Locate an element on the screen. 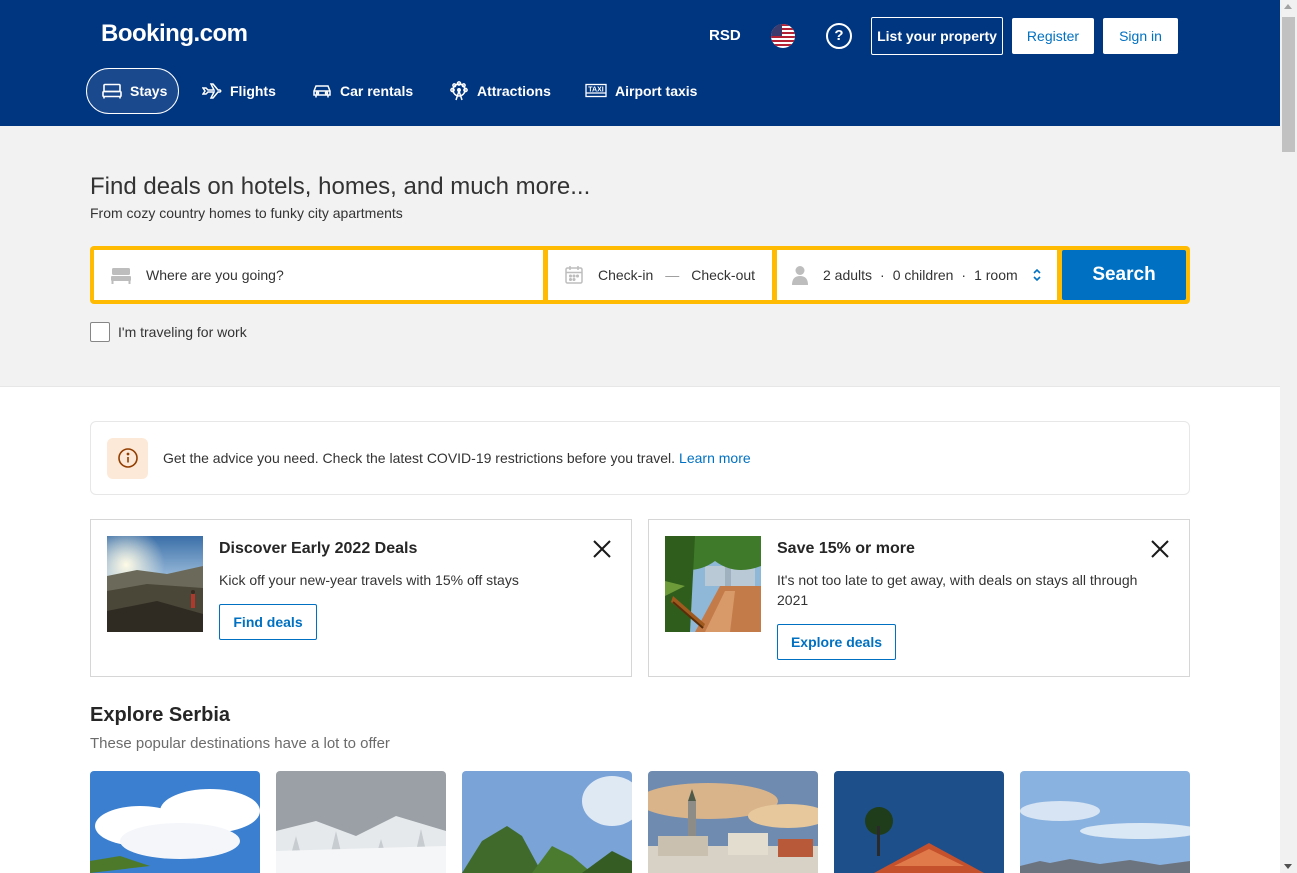 This screenshot has height=873, width=1297. car-icon is located at coordinates (322, 91).